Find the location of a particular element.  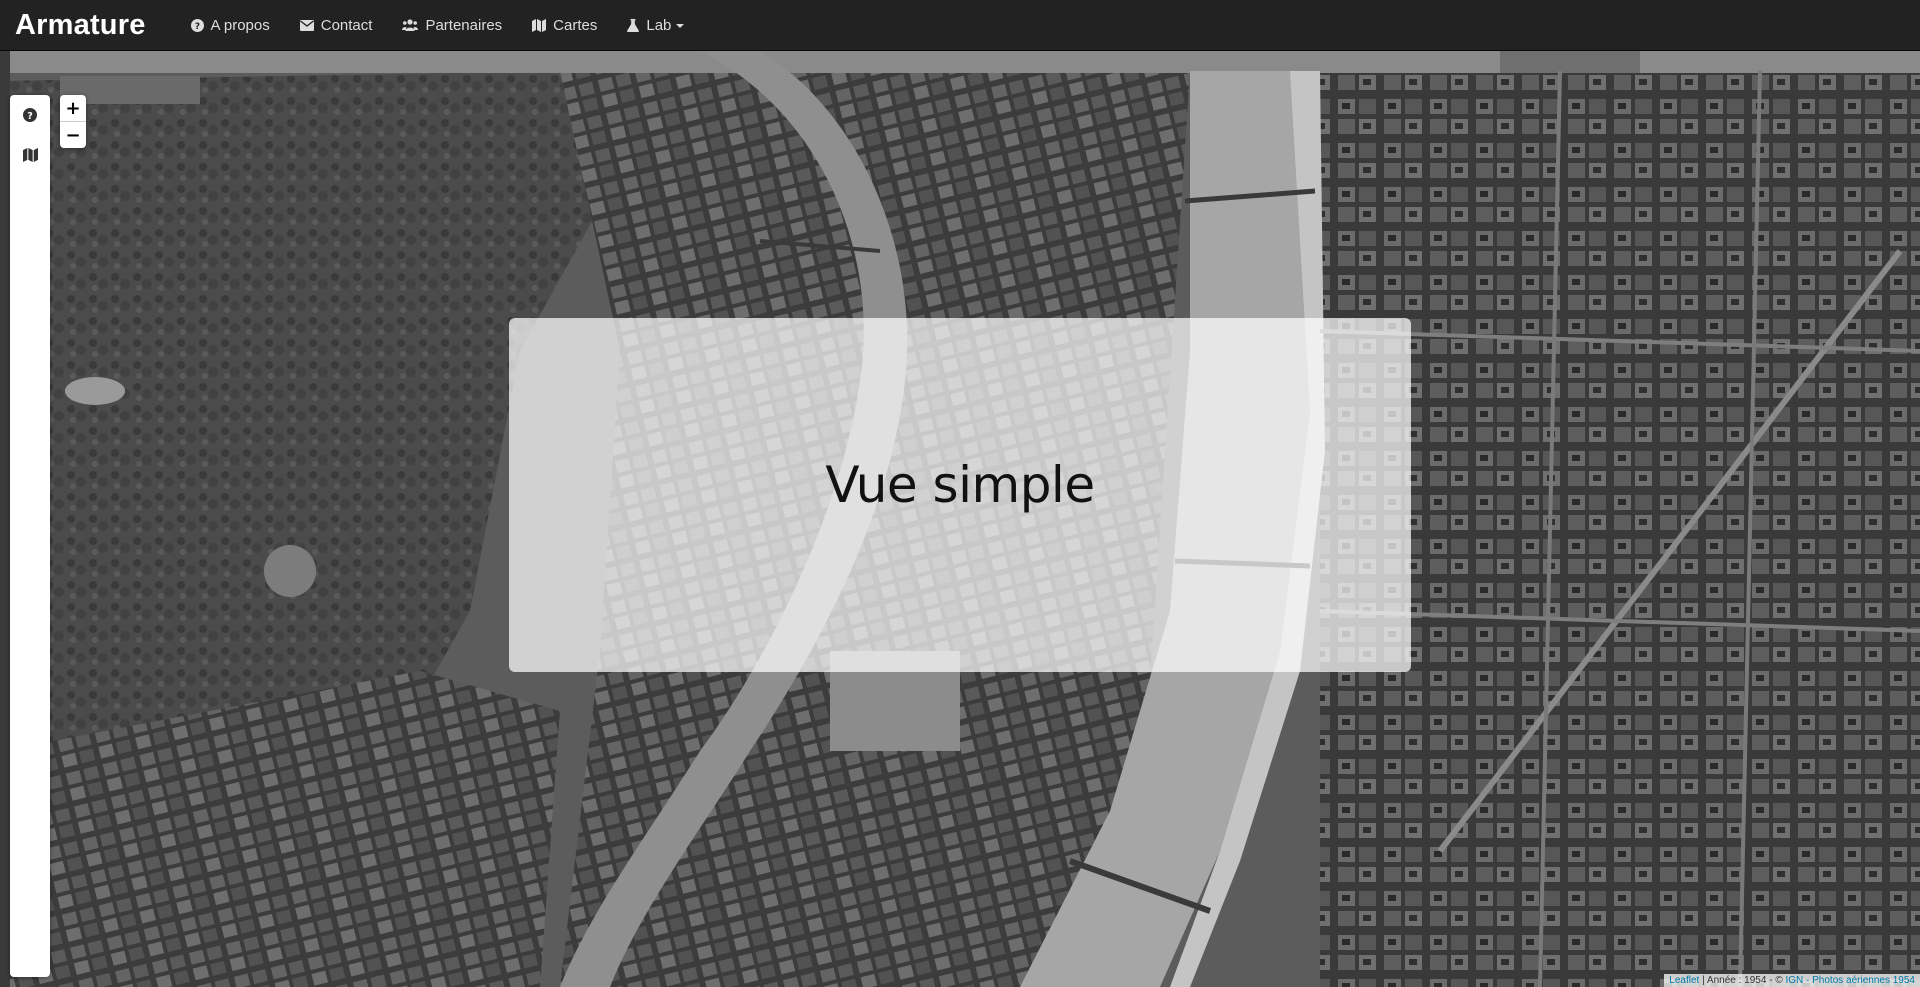

sidebar-panel: ? is located at coordinates (30, 536).